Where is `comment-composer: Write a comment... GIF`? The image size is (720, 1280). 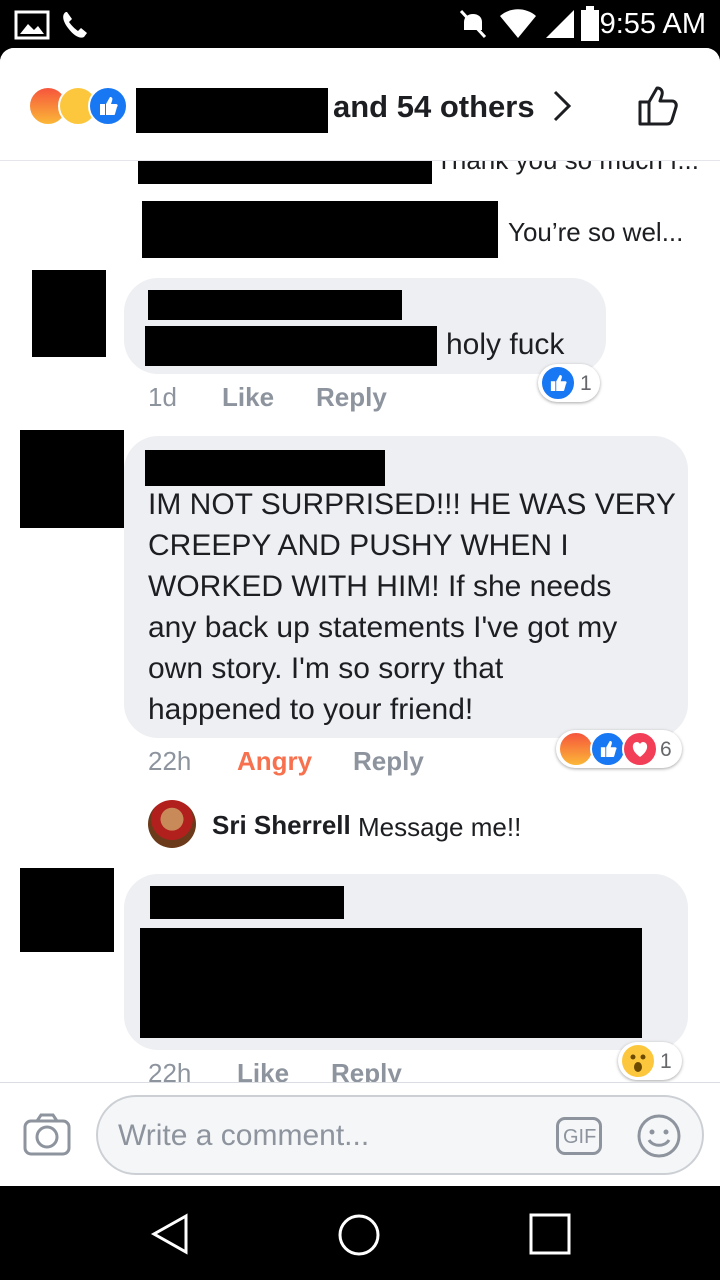
comment-composer: Write a comment... GIF is located at coordinates (360, 1134).